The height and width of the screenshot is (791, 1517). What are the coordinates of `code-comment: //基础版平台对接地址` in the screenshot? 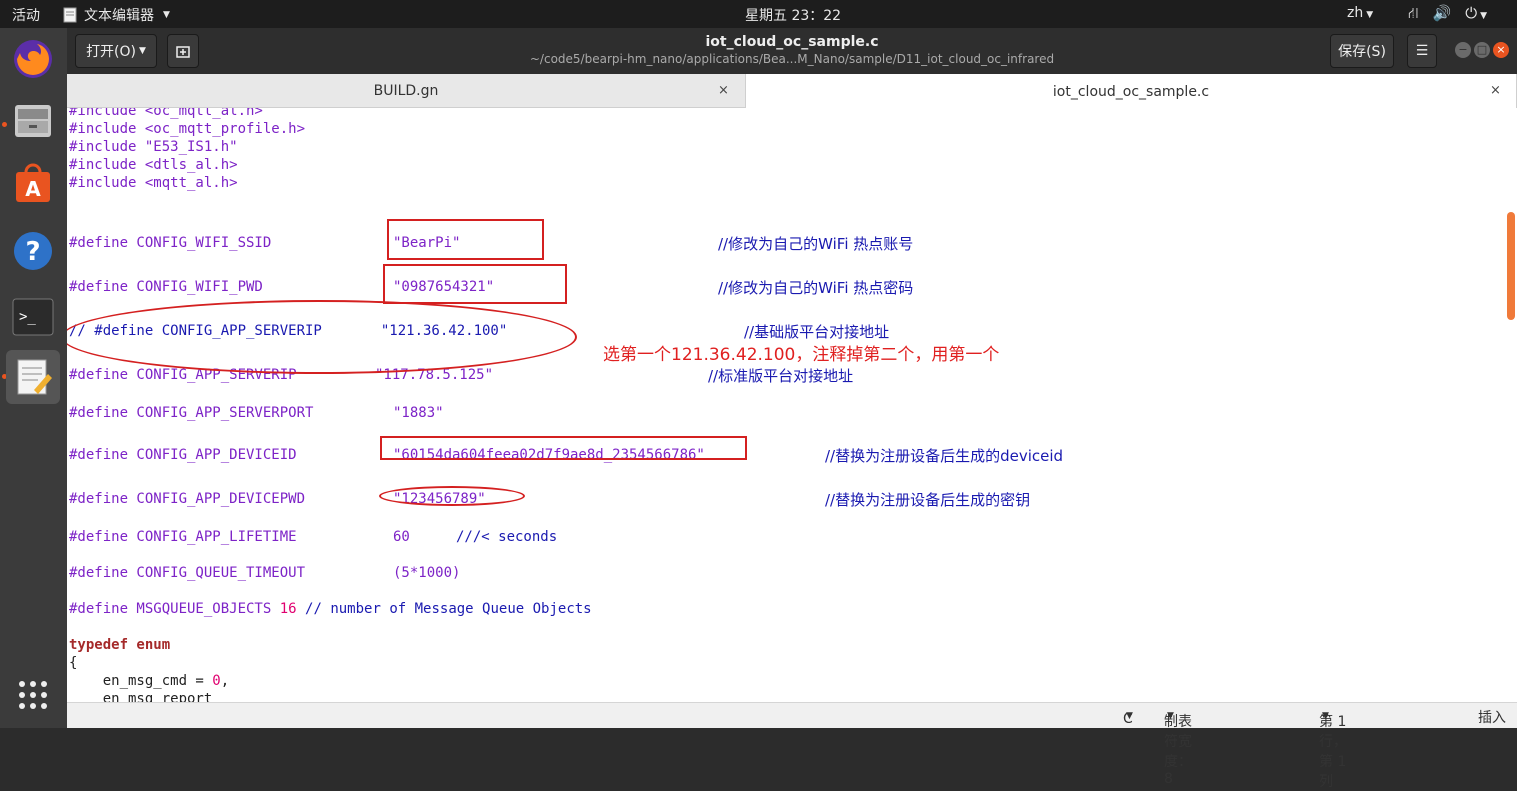 It's located at (817, 332).